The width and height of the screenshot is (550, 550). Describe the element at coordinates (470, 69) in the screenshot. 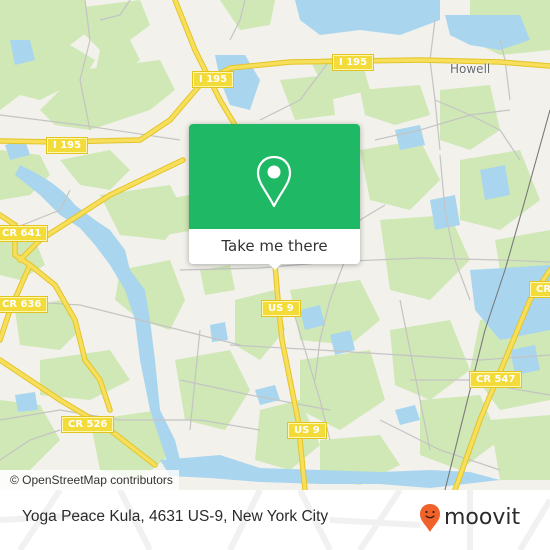

I see `place-label-howell: Howell` at that location.